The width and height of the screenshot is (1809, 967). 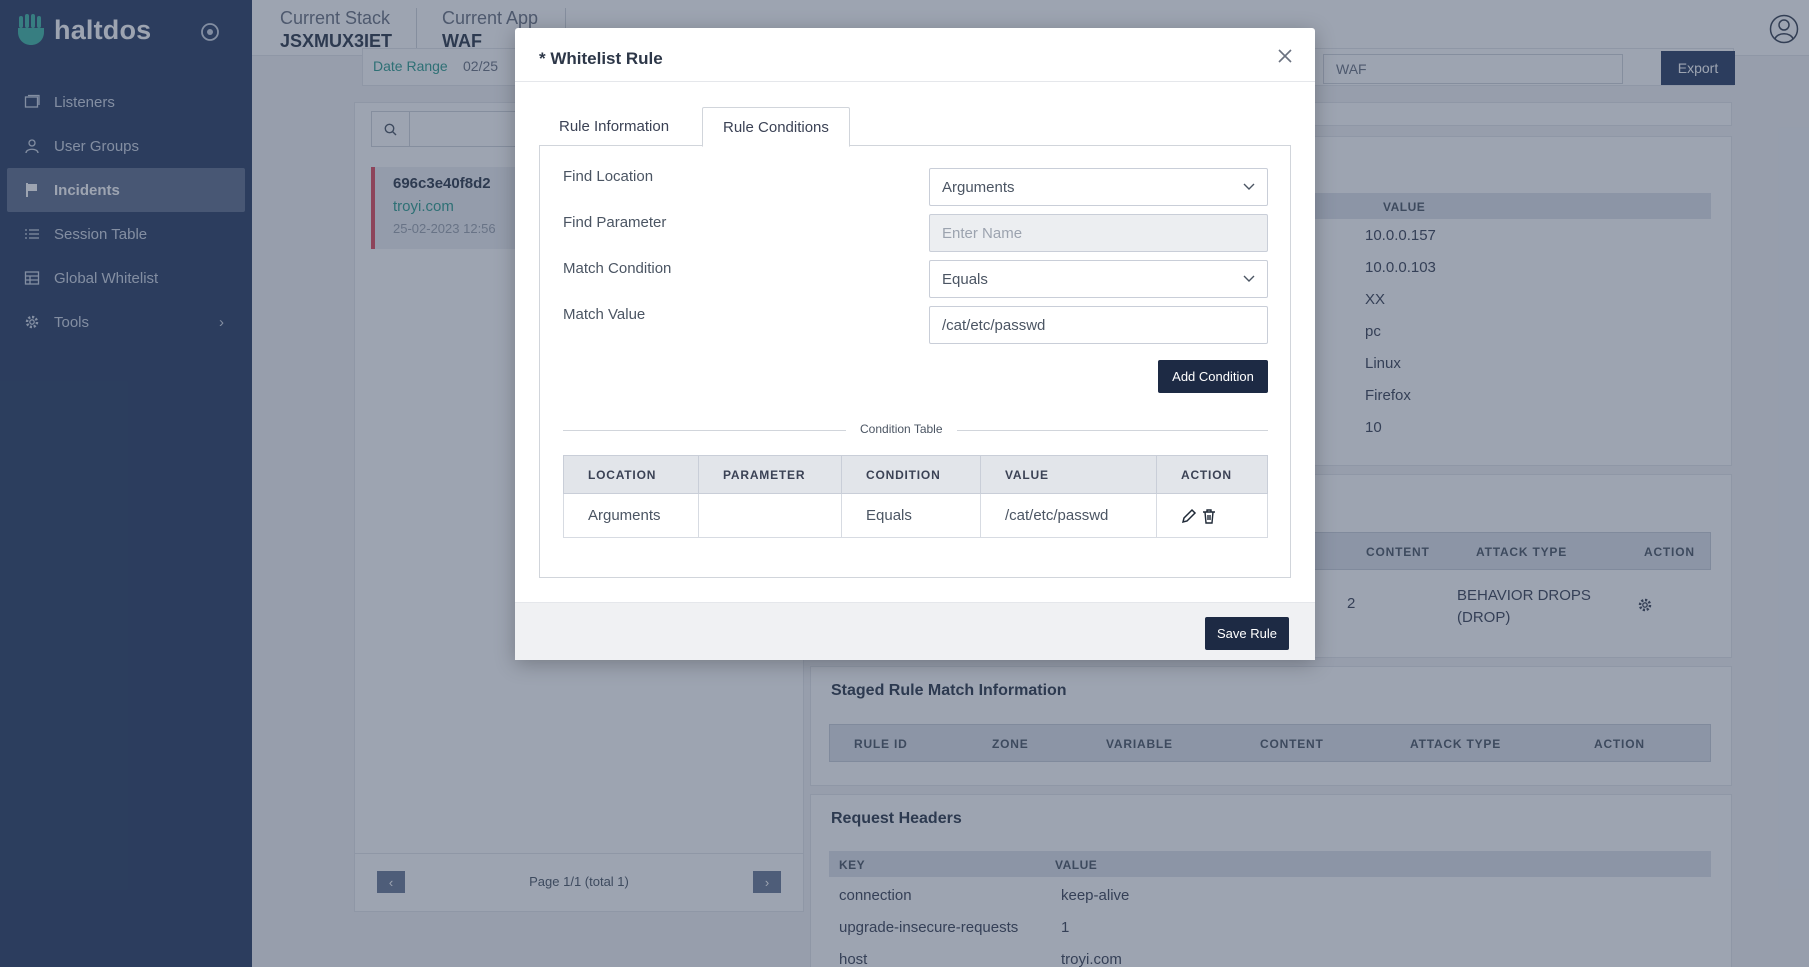 I want to click on trash-icon, so click(x=1209, y=516).